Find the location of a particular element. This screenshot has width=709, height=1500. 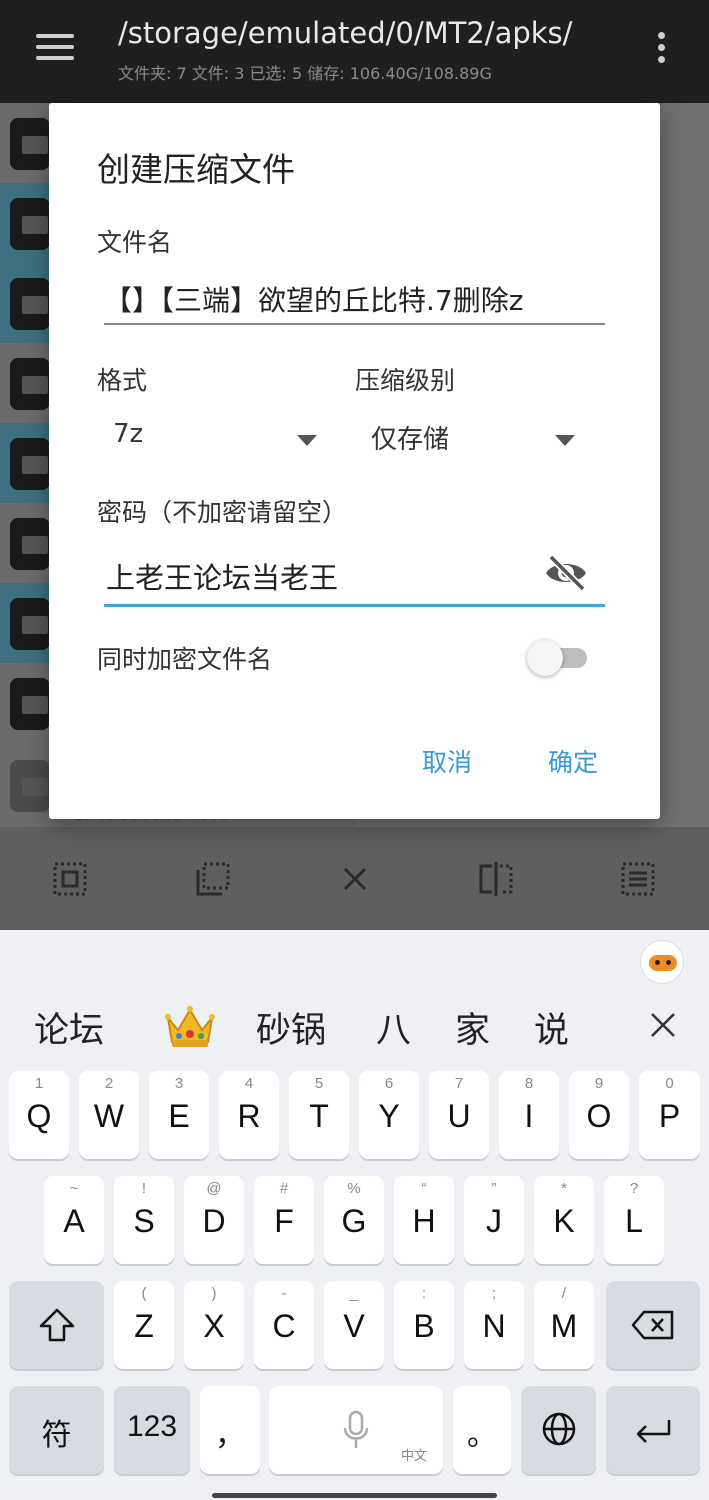

keyboard-mascot-icon is located at coordinates (662, 962).